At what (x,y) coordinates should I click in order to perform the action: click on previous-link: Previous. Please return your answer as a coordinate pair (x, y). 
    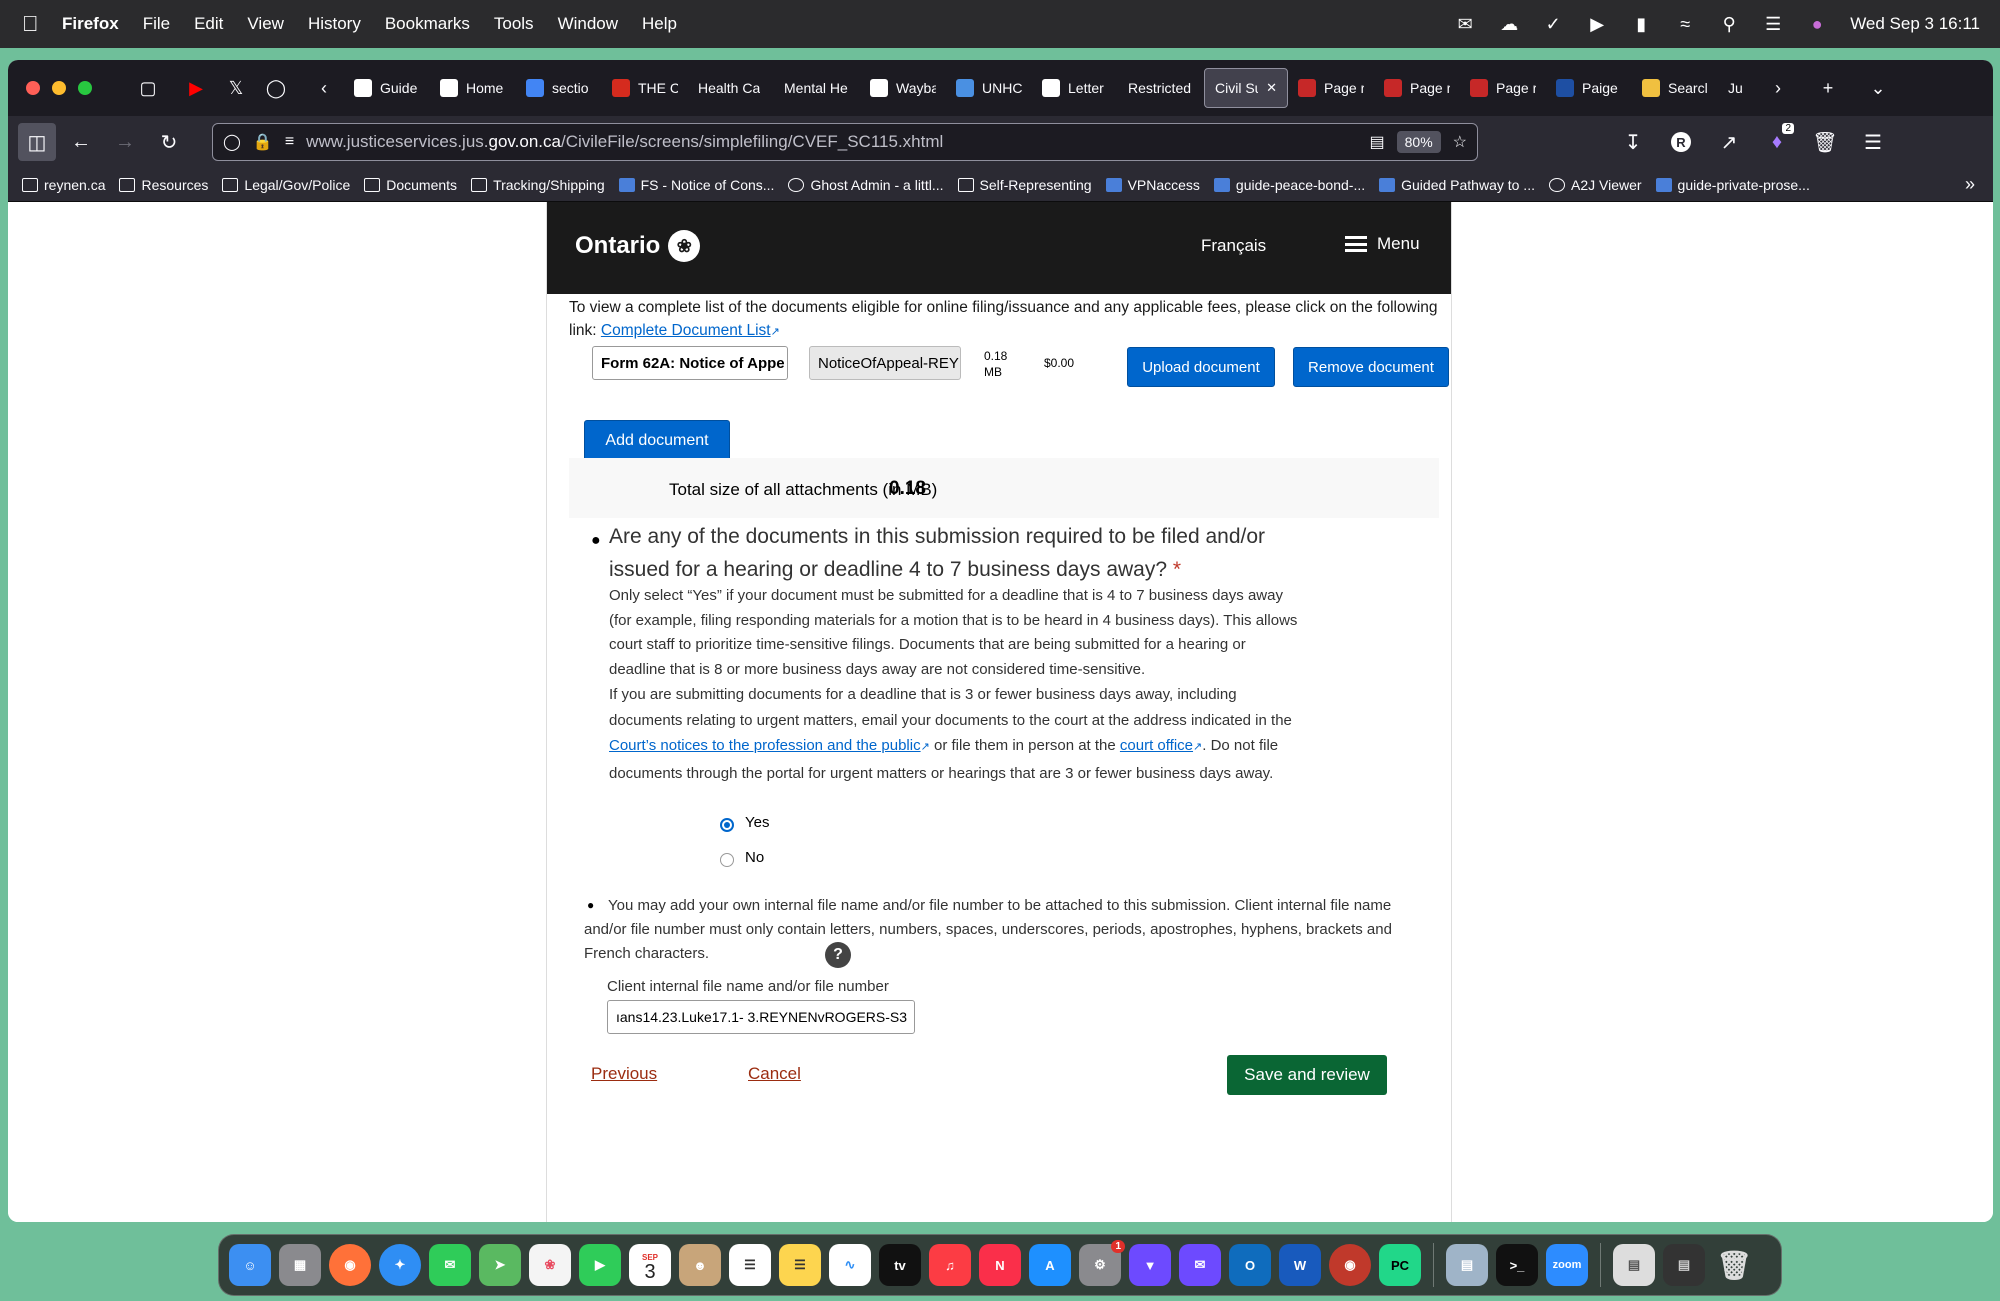
    Looking at the image, I should click on (624, 1074).